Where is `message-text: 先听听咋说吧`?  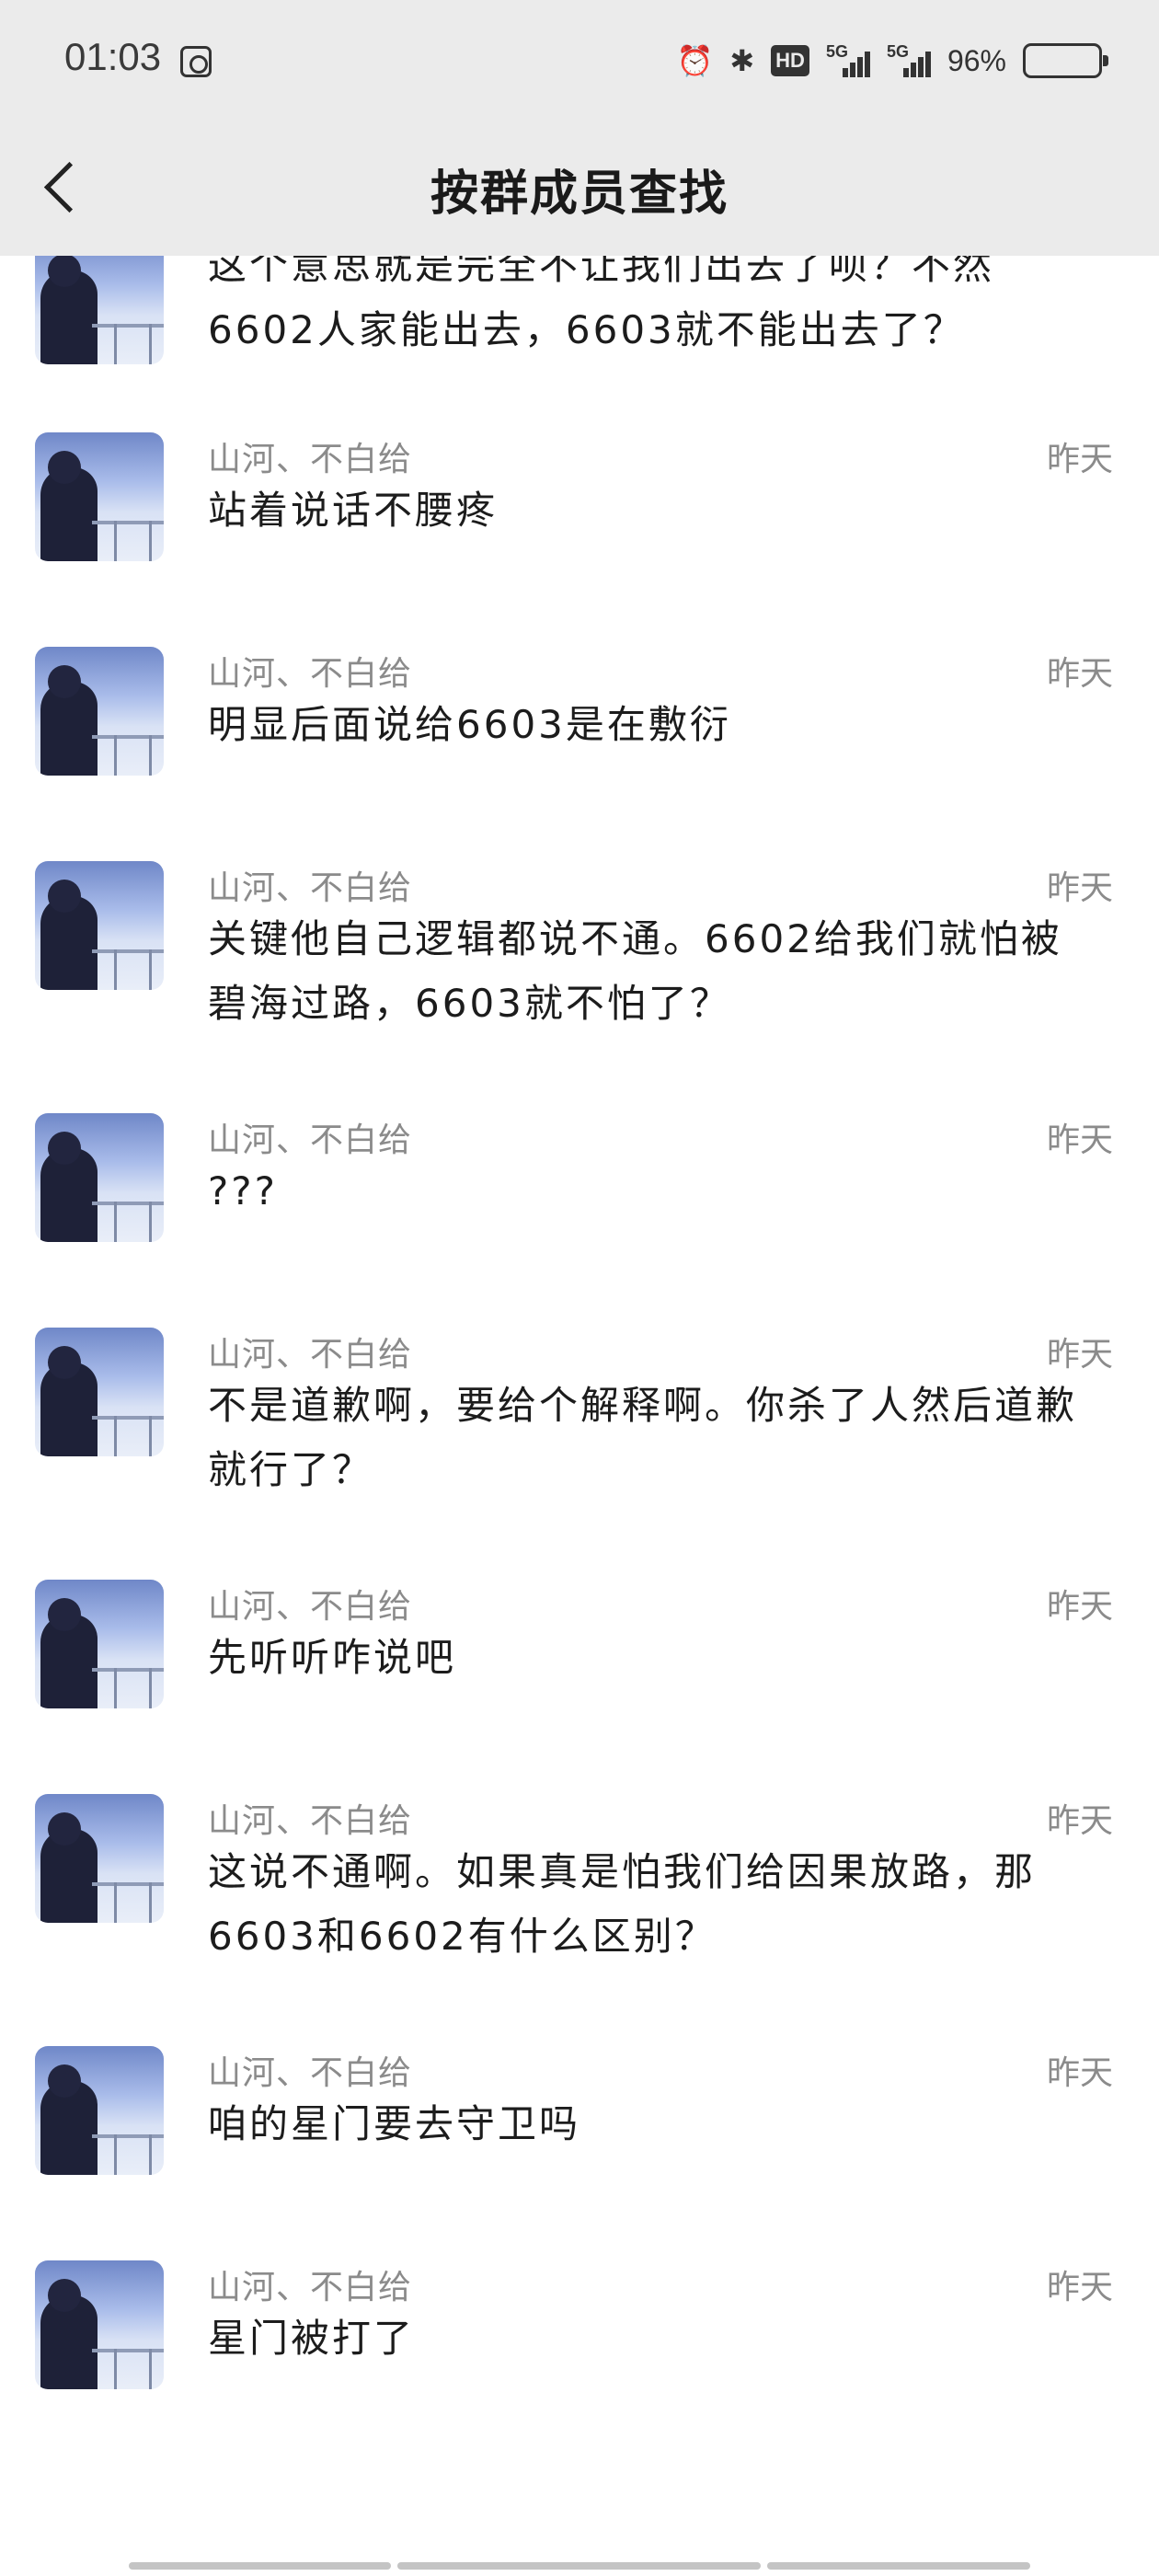
message-text: 先听听咋说吧 is located at coordinates (332, 1657).